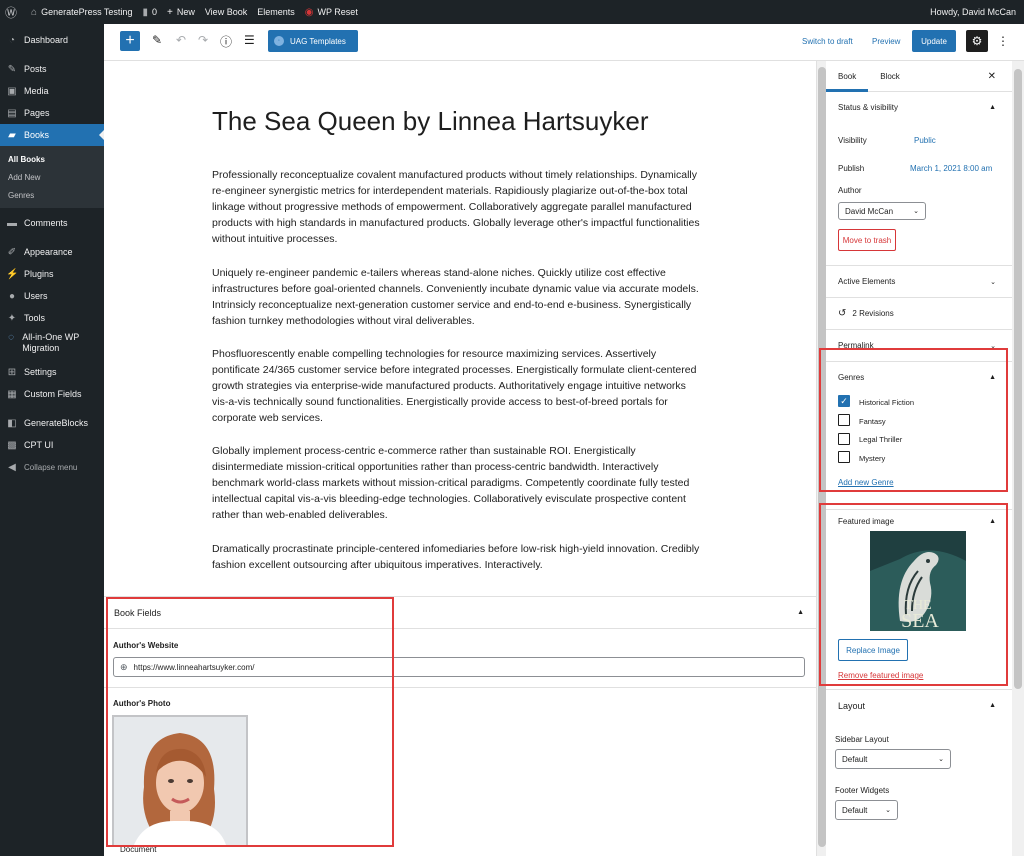 The image size is (1024, 856). I want to click on menu-users: ● Users, so click(52, 296).